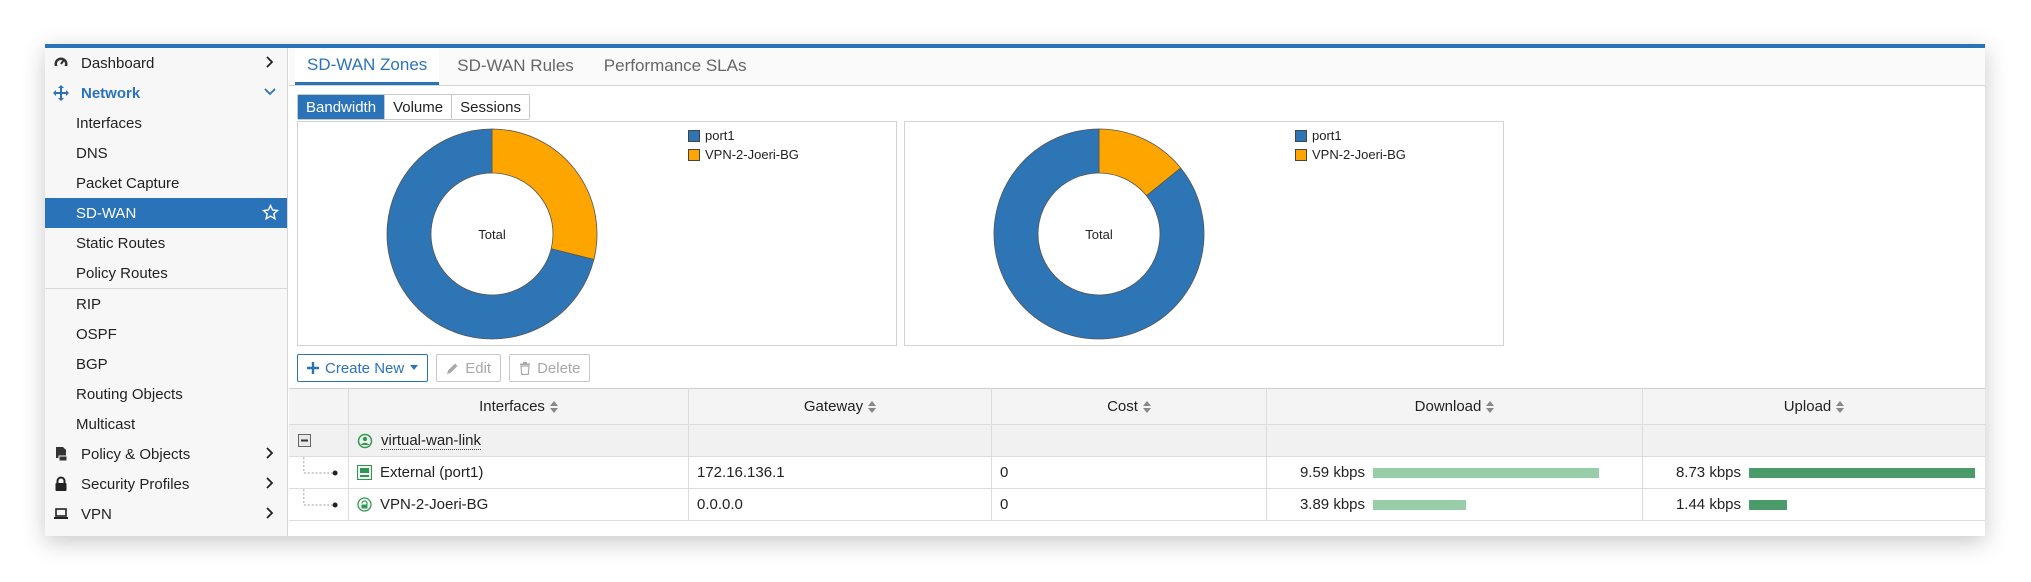 This screenshot has width=2031, height=582. What do you see at coordinates (109, 123) in the screenshot?
I see `sidebar-item-label: Interfaces` at bounding box center [109, 123].